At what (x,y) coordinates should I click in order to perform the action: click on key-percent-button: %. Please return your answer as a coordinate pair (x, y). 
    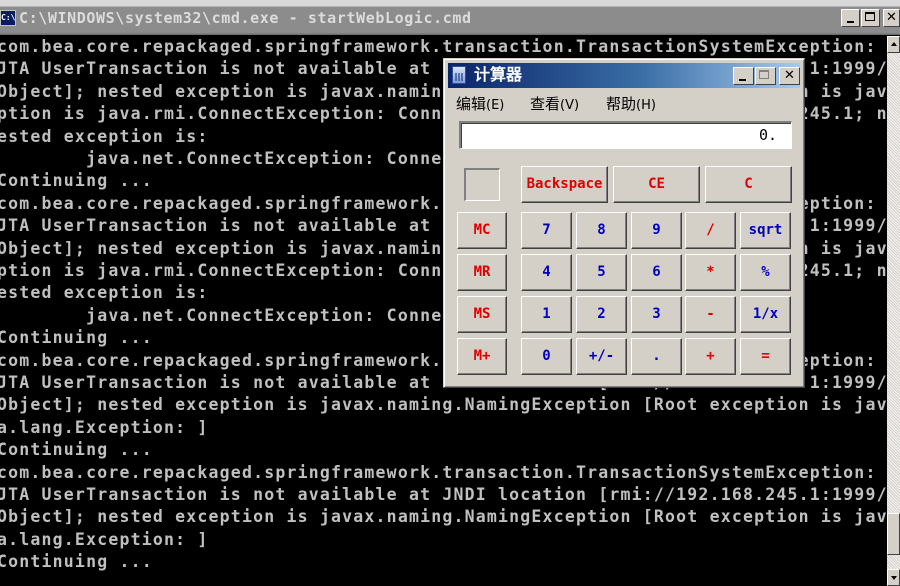
    Looking at the image, I should click on (765, 272).